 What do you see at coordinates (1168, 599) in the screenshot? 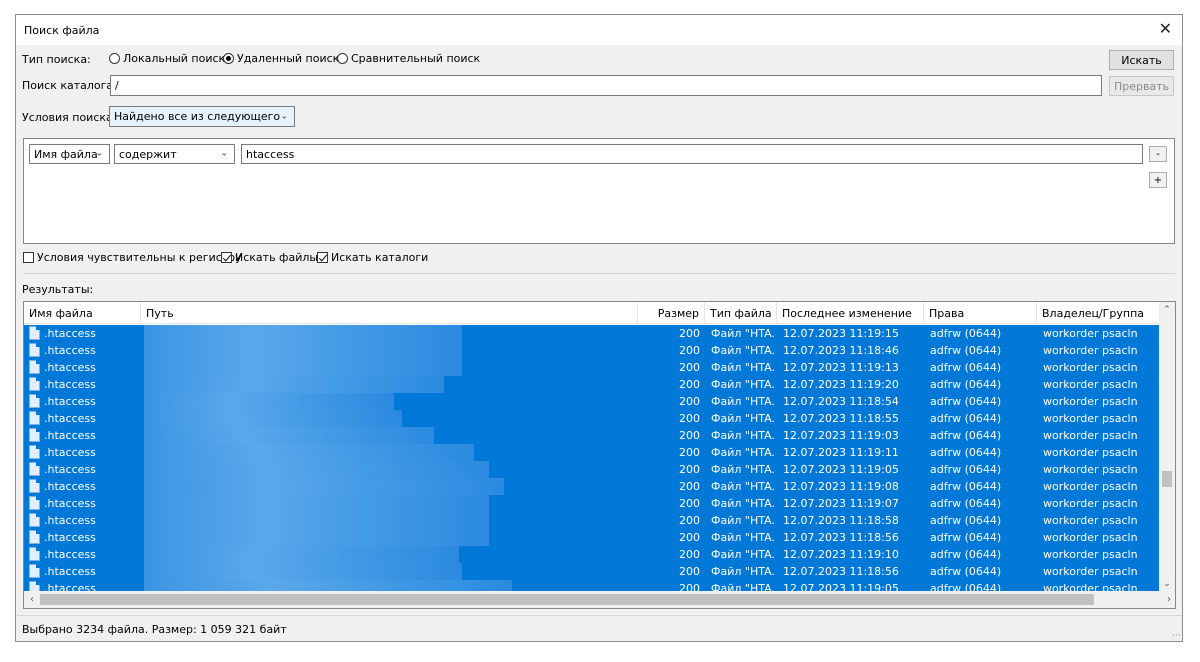
I see `scroll-right-icon: ›` at bounding box center [1168, 599].